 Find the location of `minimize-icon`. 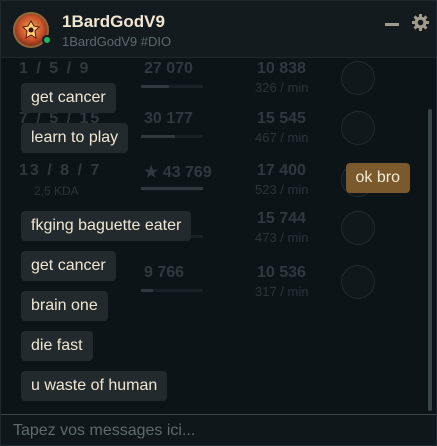

minimize-icon is located at coordinates (392, 24).